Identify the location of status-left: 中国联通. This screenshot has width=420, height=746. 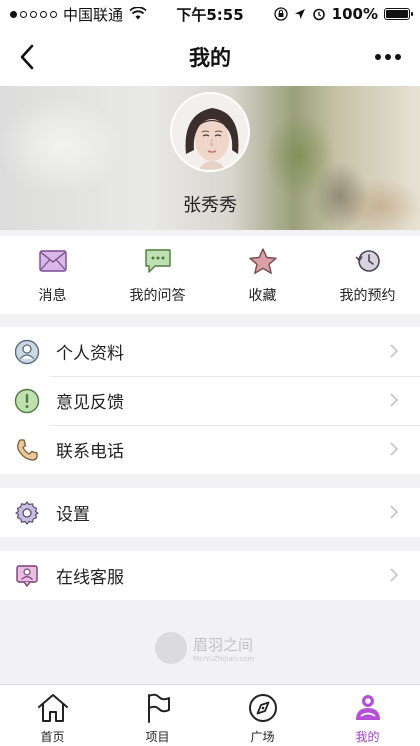
(78, 14).